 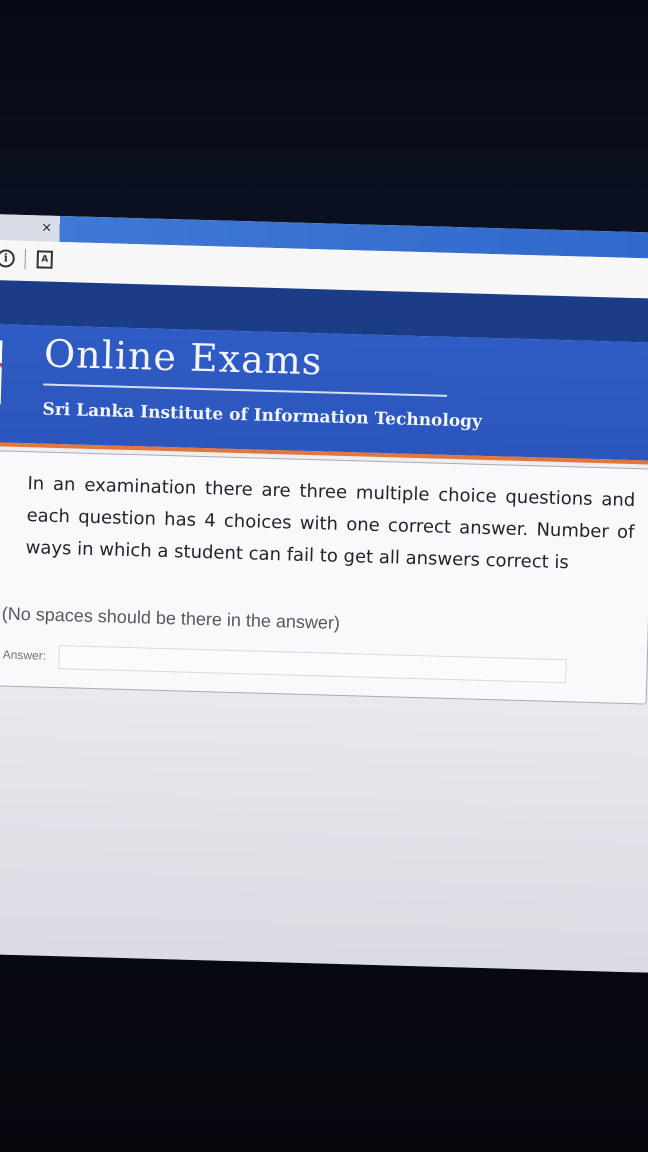 What do you see at coordinates (44, 259) in the screenshot?
I see `page-document-icon: A` at bounding box center [44, 259].